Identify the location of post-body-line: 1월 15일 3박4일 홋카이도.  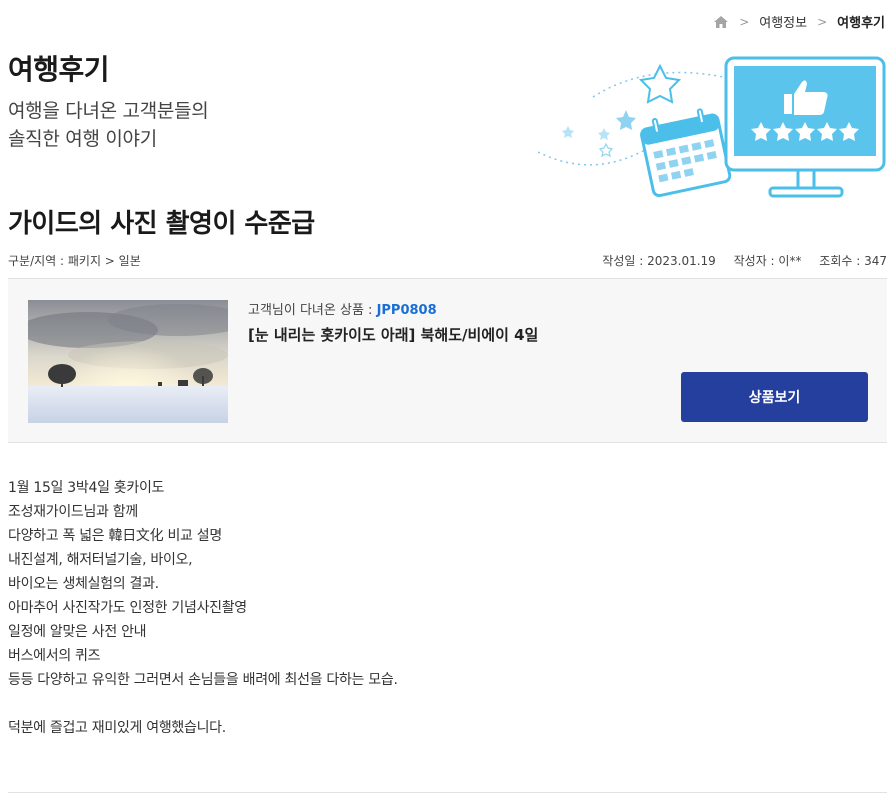
(86, 488).